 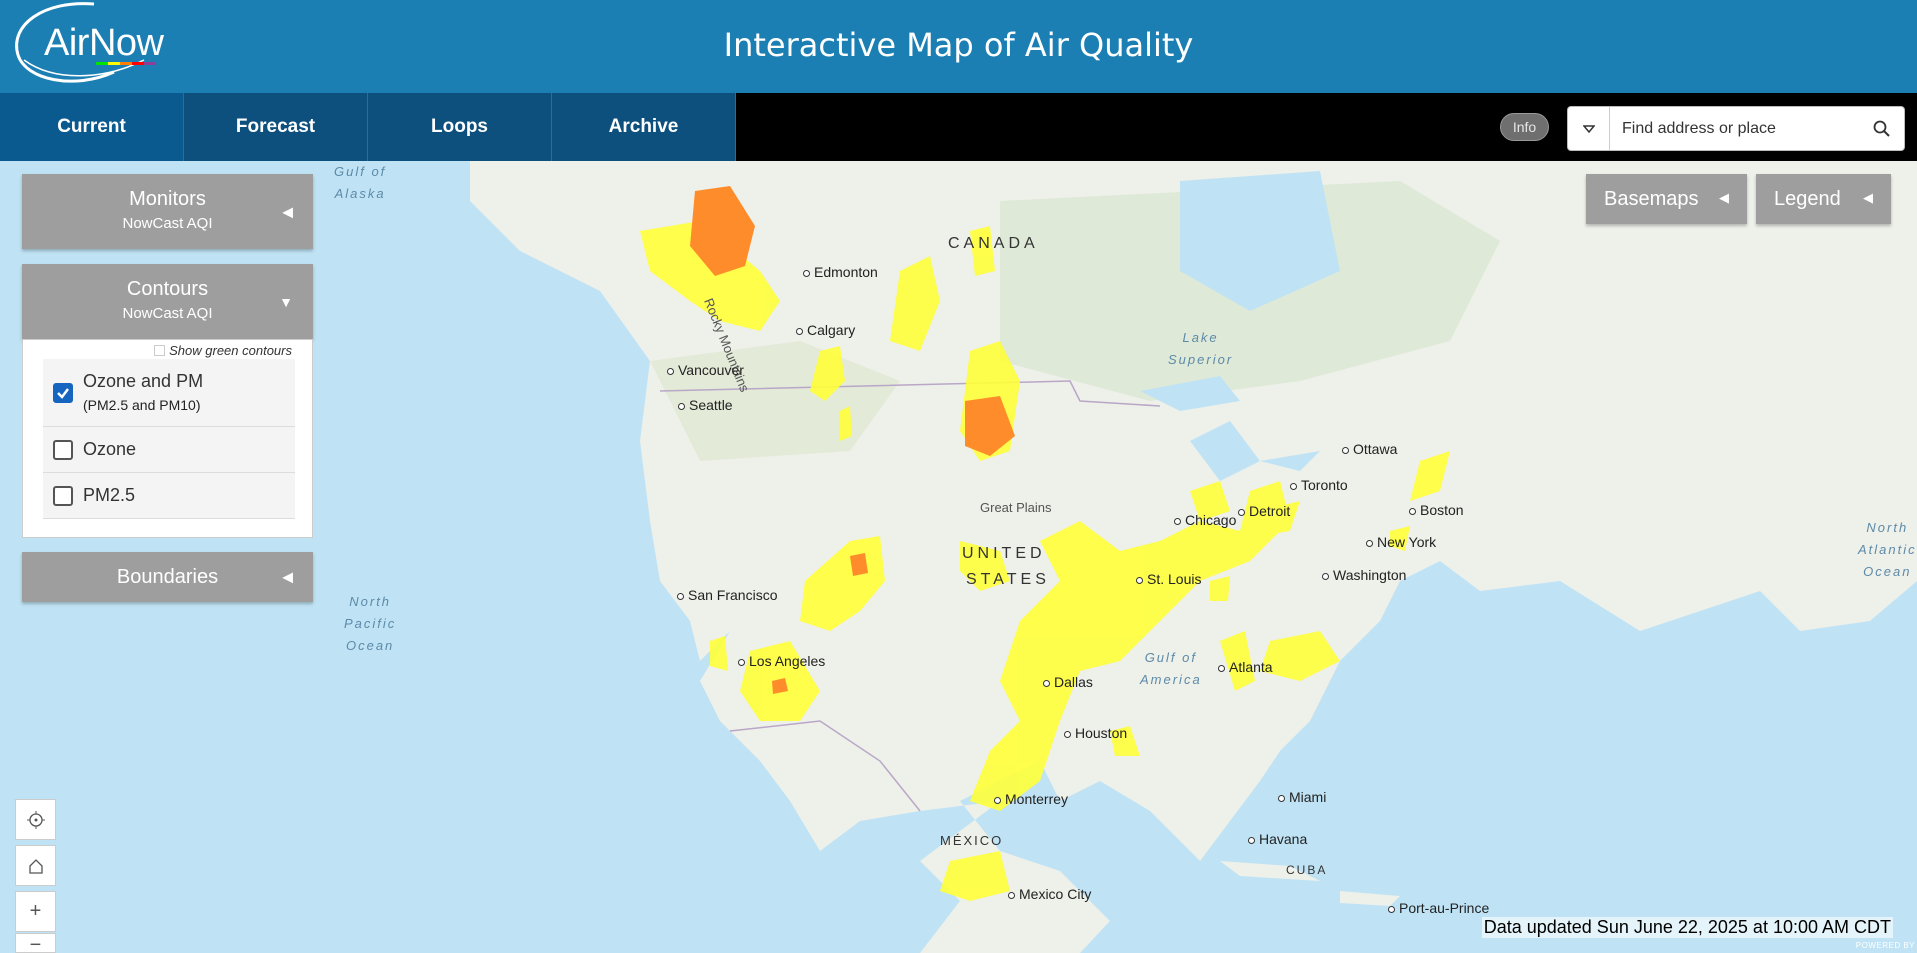 I want to click on checkmark-icon, so click(x=63, y=393).